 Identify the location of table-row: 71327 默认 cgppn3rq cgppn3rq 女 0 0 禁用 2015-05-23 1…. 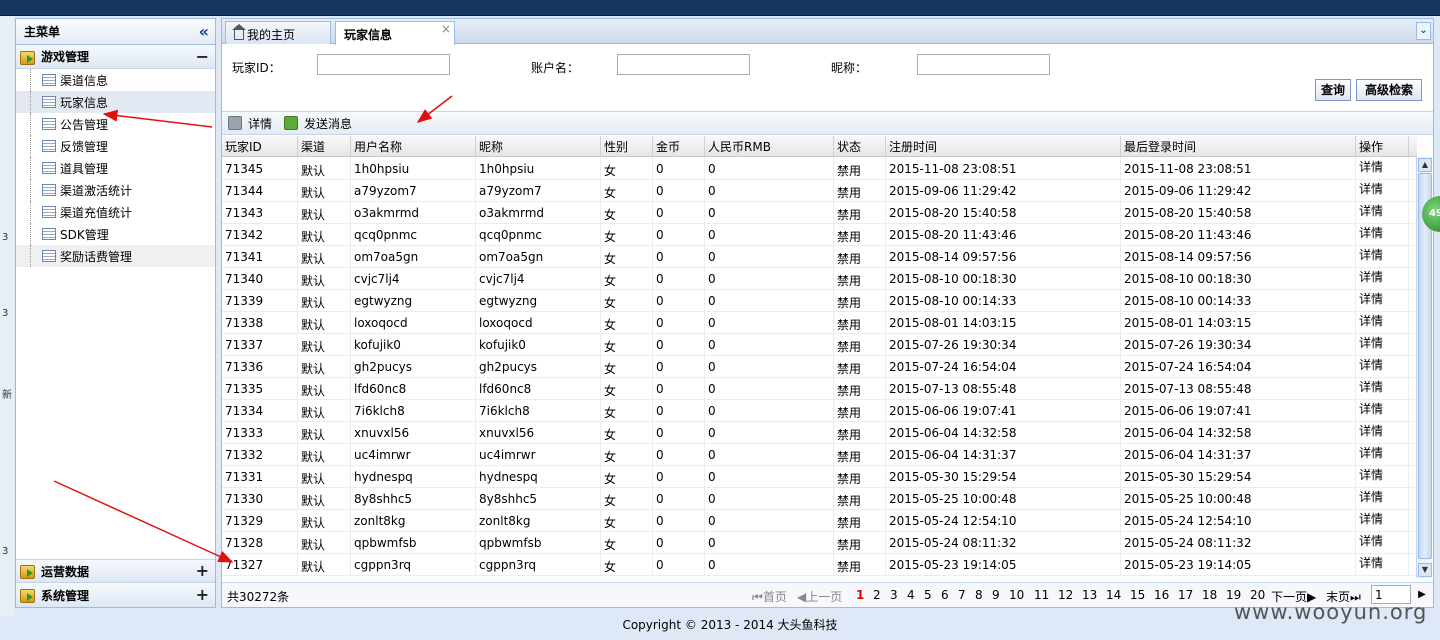
(819, 565).